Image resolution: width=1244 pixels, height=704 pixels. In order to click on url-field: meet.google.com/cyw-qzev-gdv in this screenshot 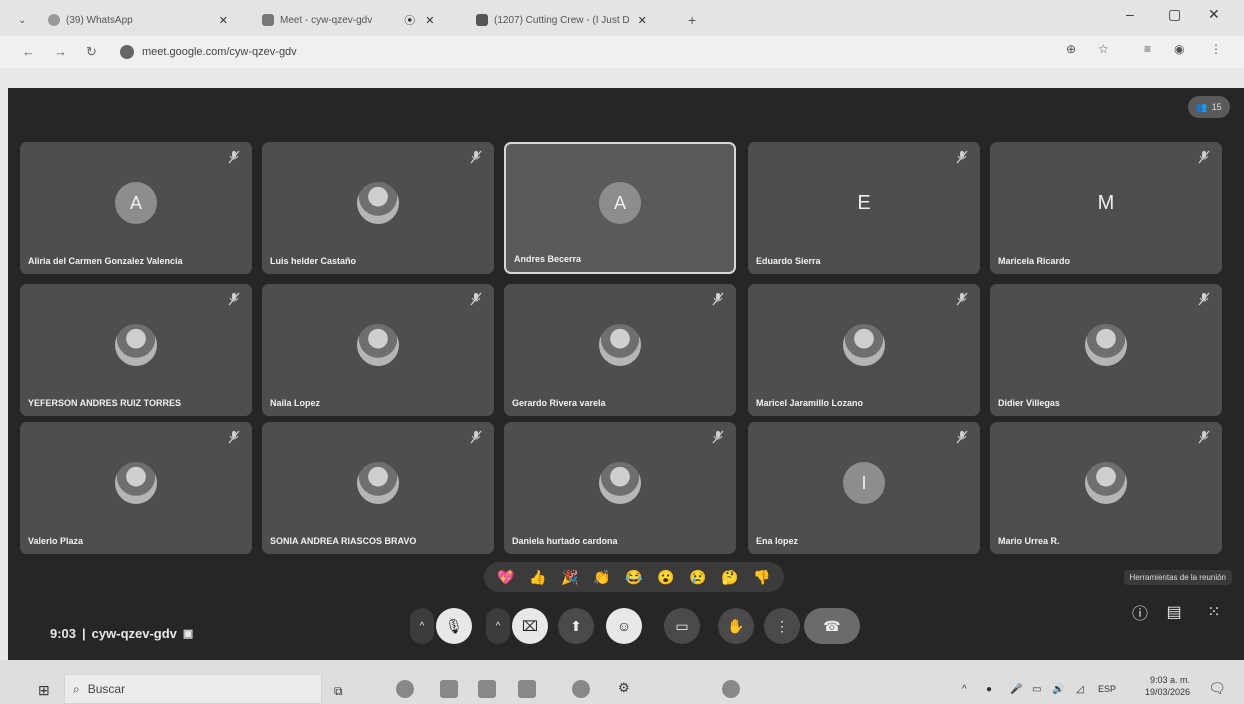, I will do `click(208, 52)`.